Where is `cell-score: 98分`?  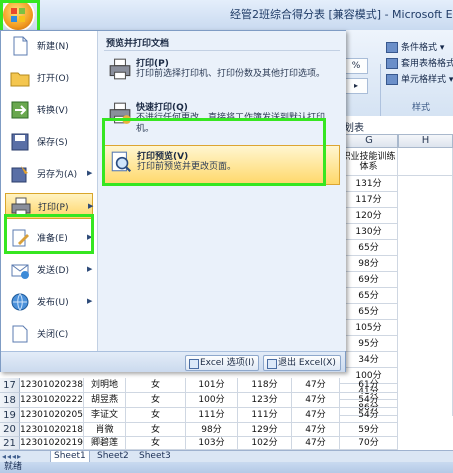 cell-score: 98分 is located at coordinates (212, 430).